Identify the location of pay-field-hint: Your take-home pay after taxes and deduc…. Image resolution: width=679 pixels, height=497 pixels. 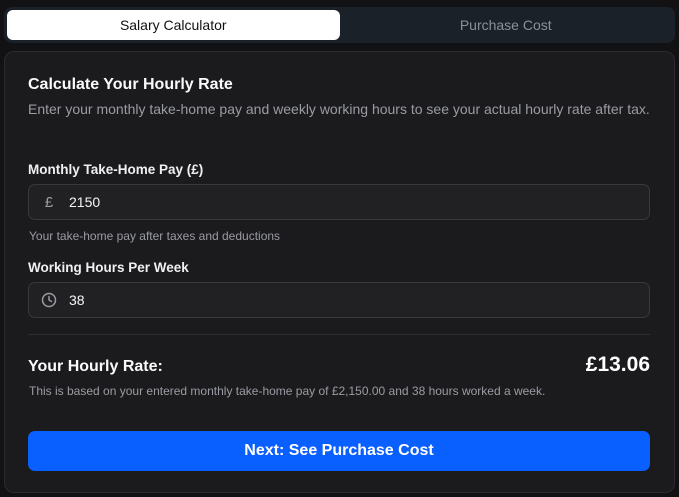
(155, 236).